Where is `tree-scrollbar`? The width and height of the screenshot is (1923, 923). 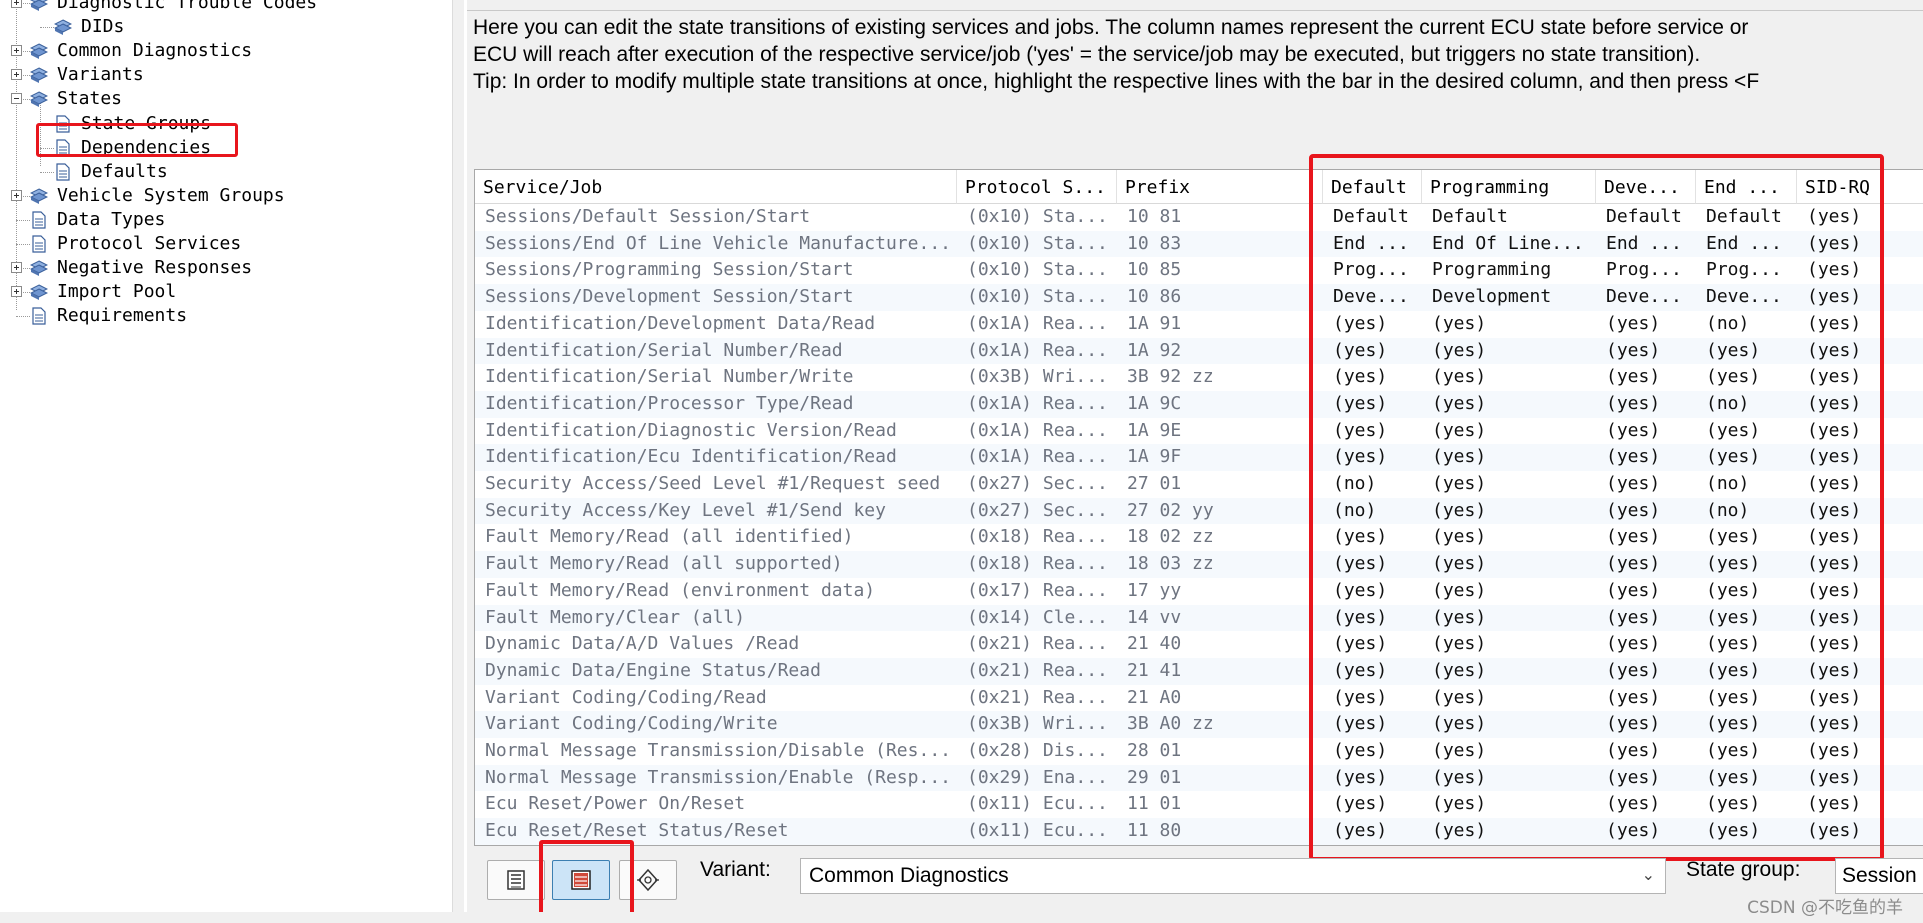 tree-scrollbar is located at coordinates (458, 461).